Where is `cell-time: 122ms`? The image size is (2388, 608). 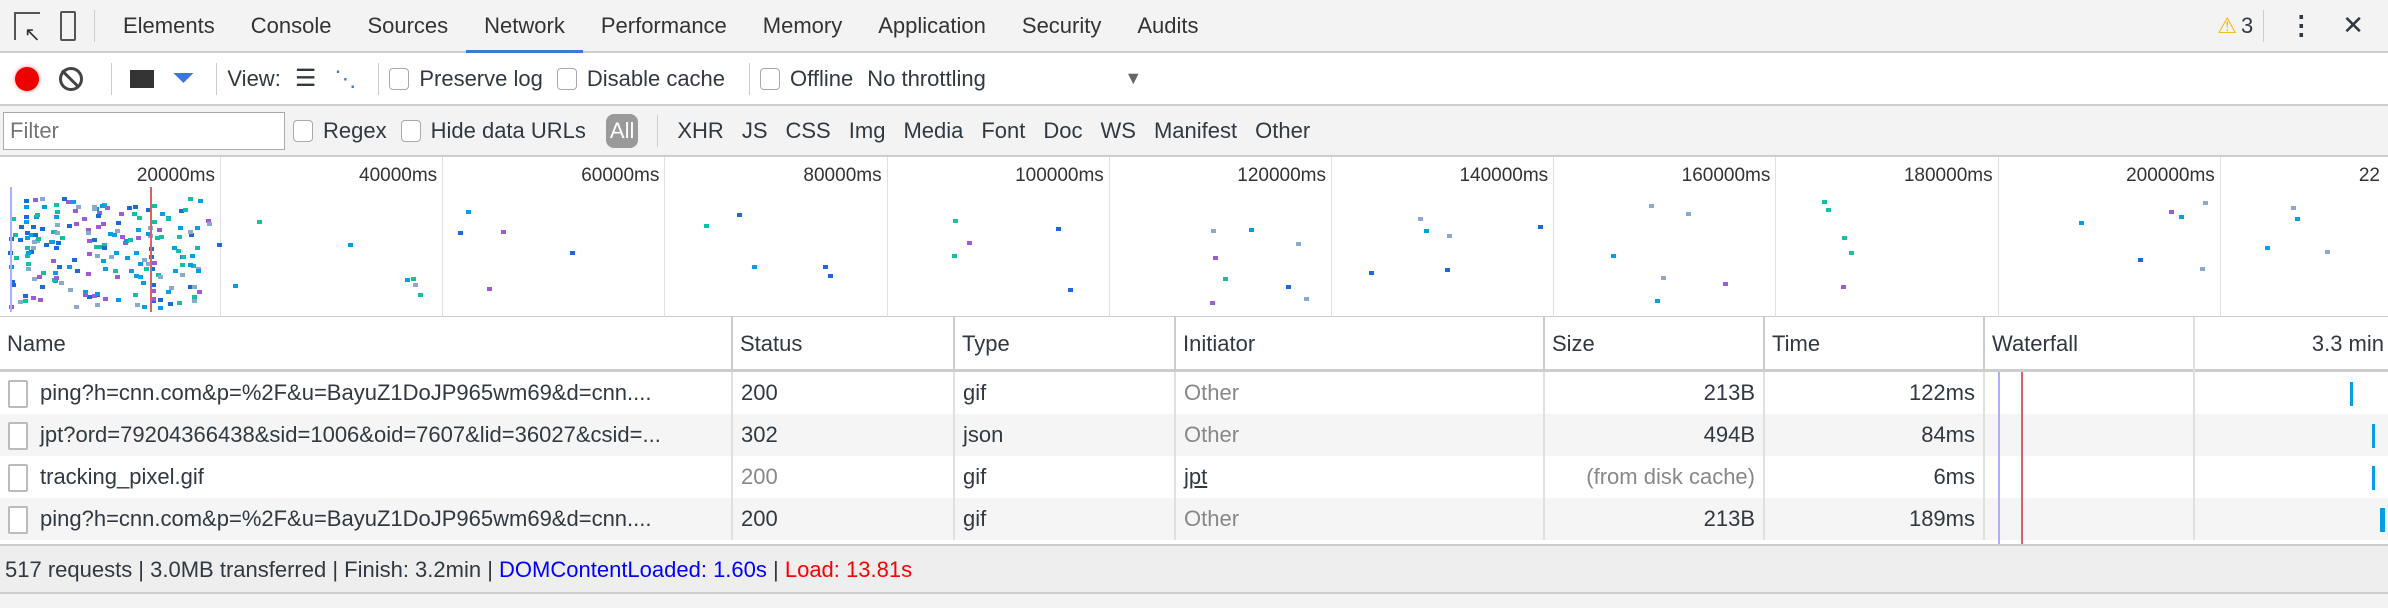
cell-time: 122ms is located at coordinates (1875, 393).